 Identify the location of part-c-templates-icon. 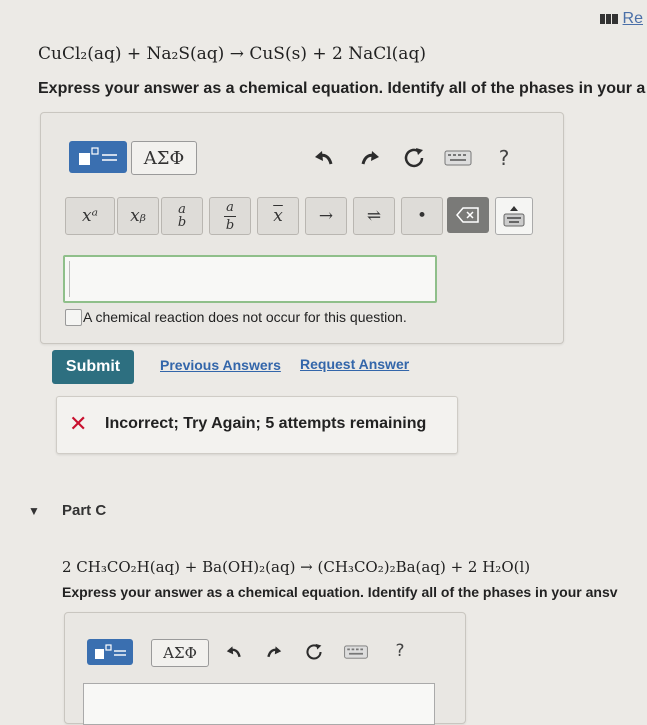
(110, 651).